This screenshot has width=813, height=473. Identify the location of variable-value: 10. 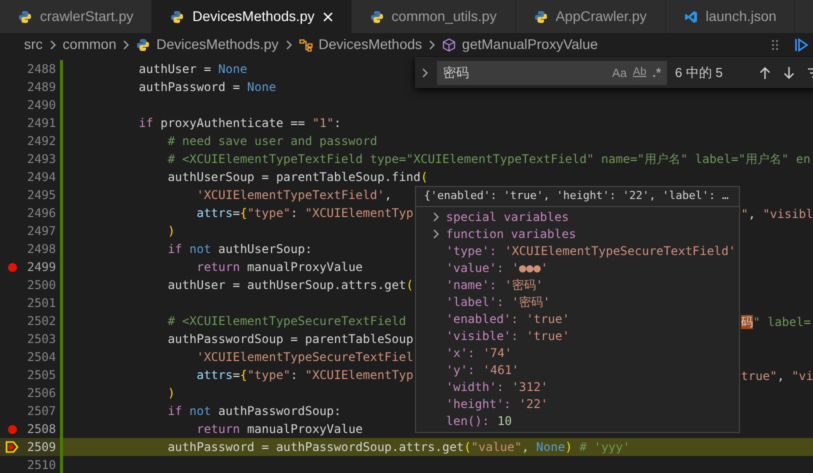
(504, 421).